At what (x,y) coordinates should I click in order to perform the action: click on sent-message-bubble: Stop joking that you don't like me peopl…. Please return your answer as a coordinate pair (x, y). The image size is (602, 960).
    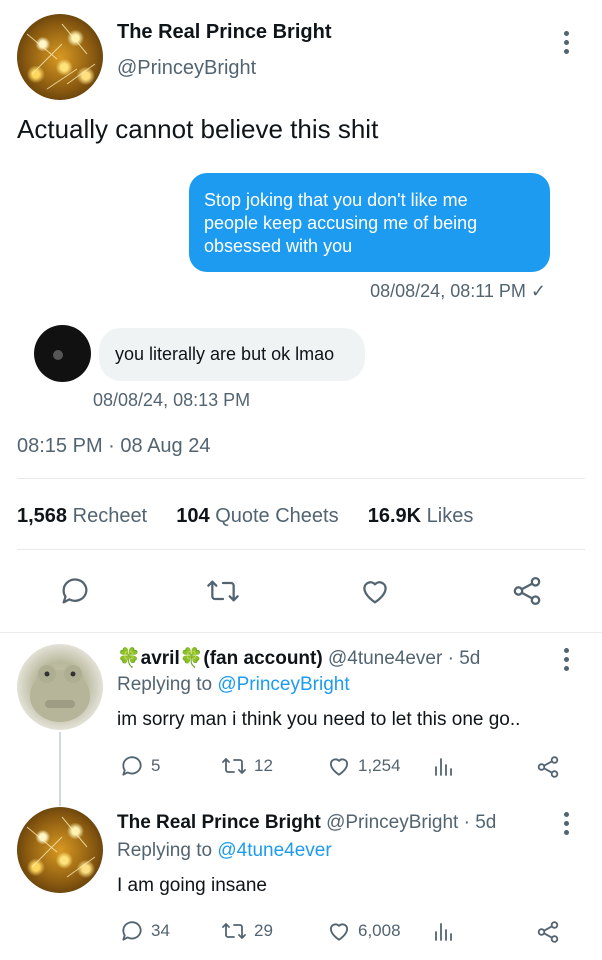
    Looking at the image, I should click on (369, 222).